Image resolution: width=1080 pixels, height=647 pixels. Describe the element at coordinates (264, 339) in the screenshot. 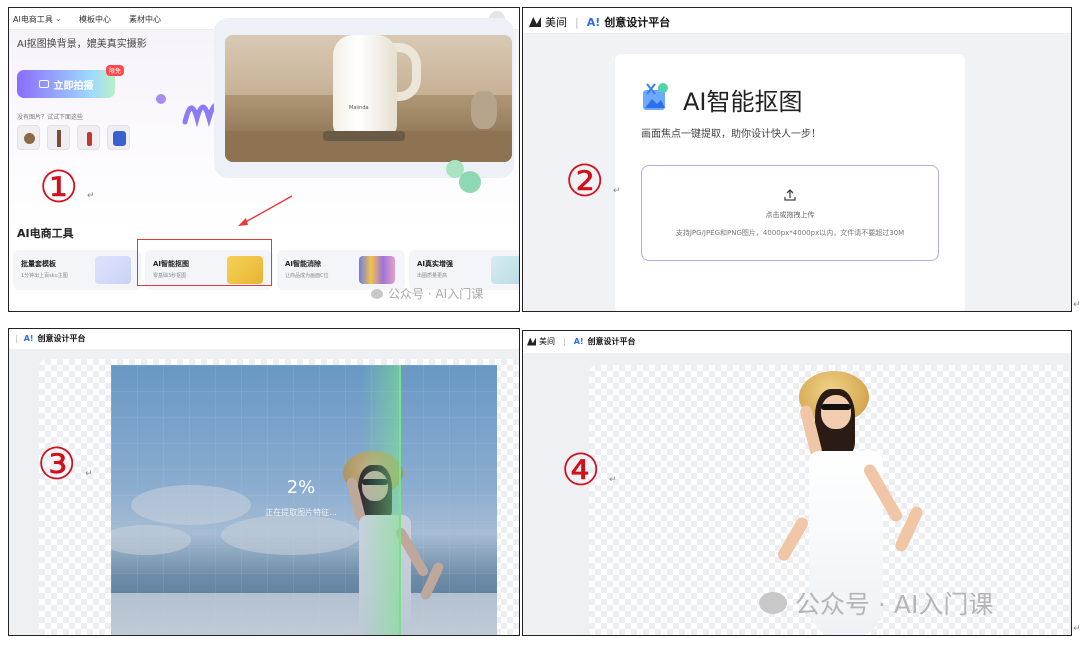

I see `top-bar: | A! 创意设计平台` at that location.